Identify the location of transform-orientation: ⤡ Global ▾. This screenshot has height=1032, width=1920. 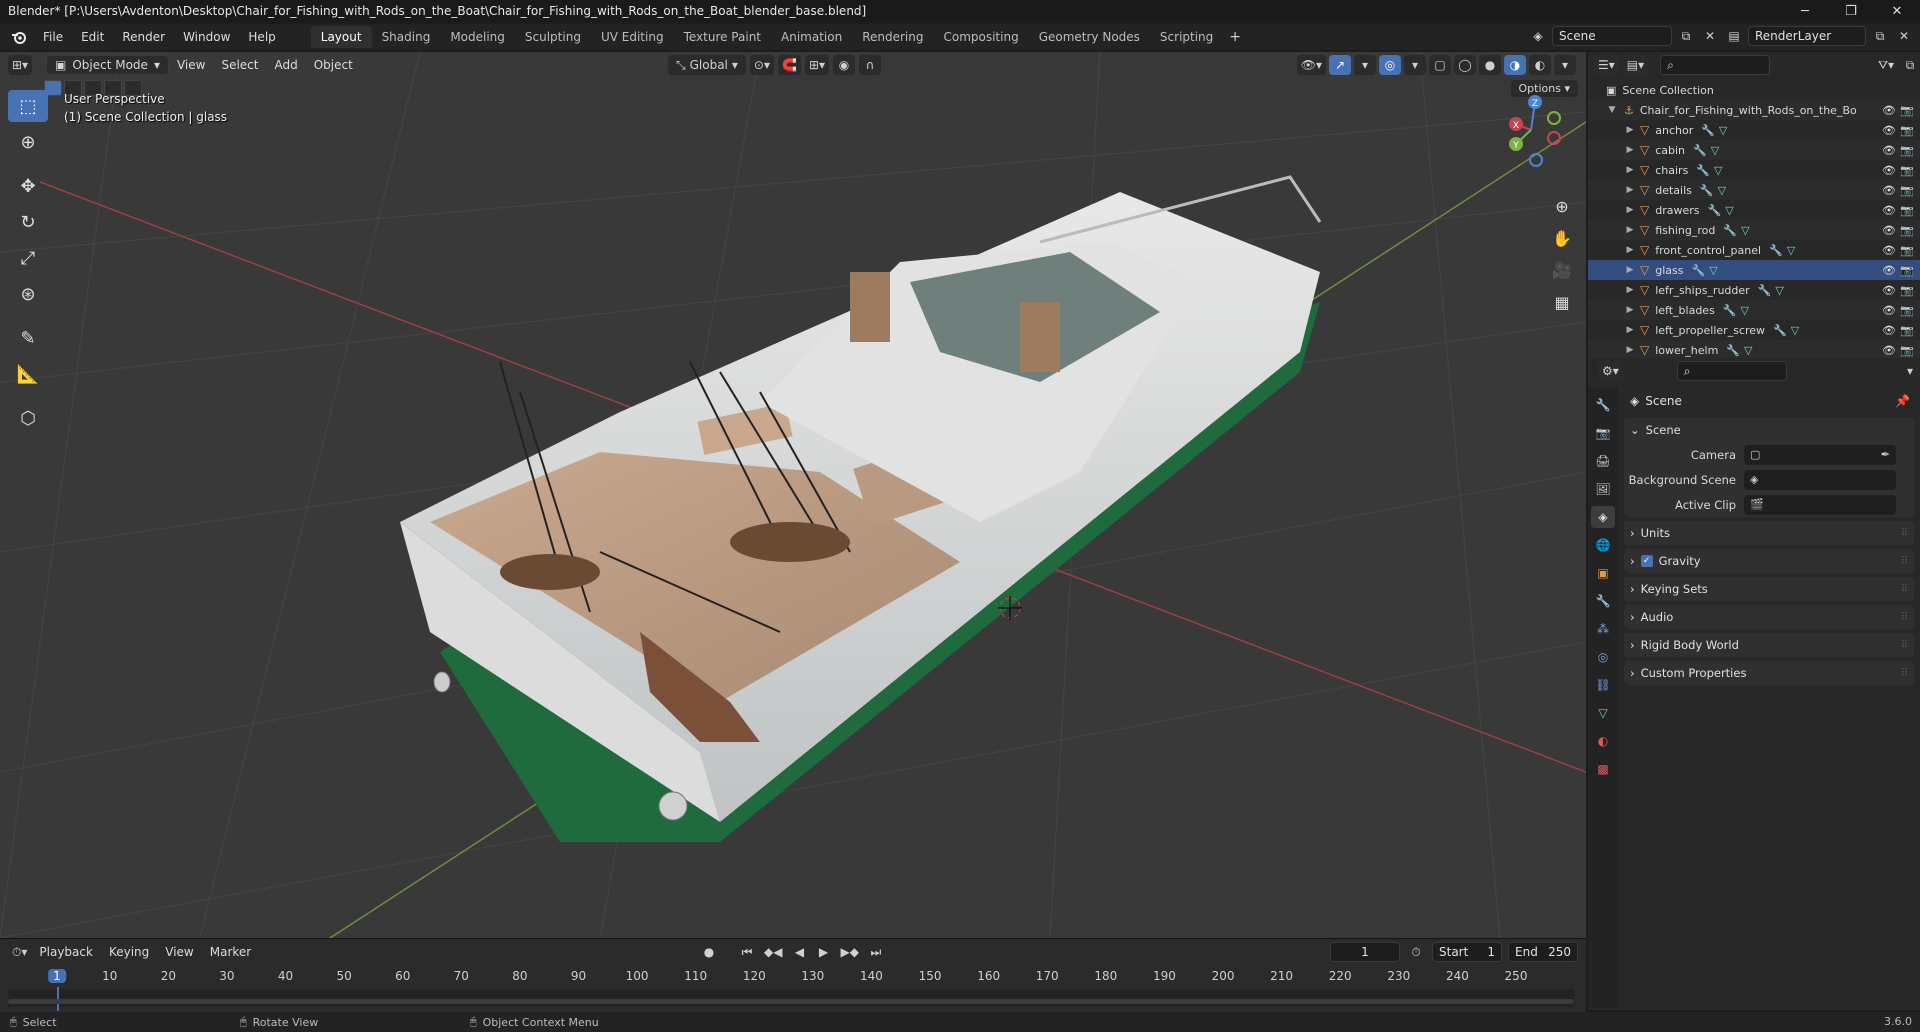
(707, 65).